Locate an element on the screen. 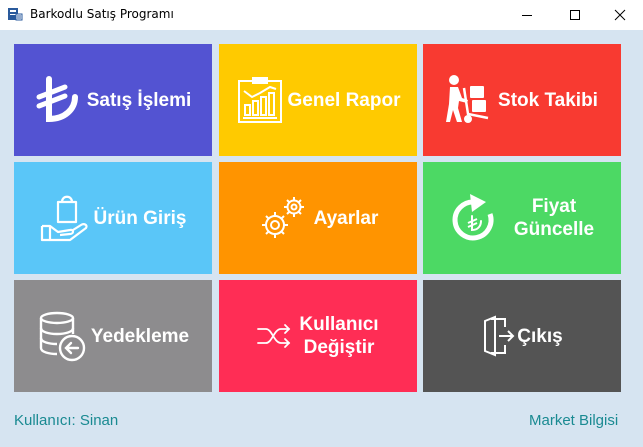 This screenshot has height=447, width=643. market-info-link: Market Bilgisi is located at coordinates (573, 420).